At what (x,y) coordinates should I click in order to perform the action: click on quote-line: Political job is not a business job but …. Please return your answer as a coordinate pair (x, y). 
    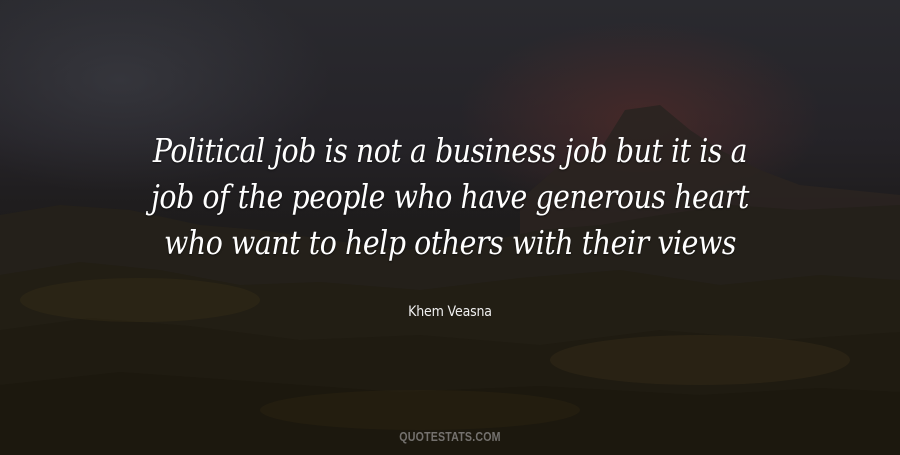
    Looking at the image, I should click on (450, 150).